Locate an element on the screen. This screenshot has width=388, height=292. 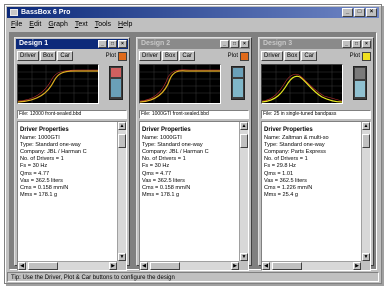
title-bar: BassBox 6 Pro _ □ × is located at coordinates (193, 12).